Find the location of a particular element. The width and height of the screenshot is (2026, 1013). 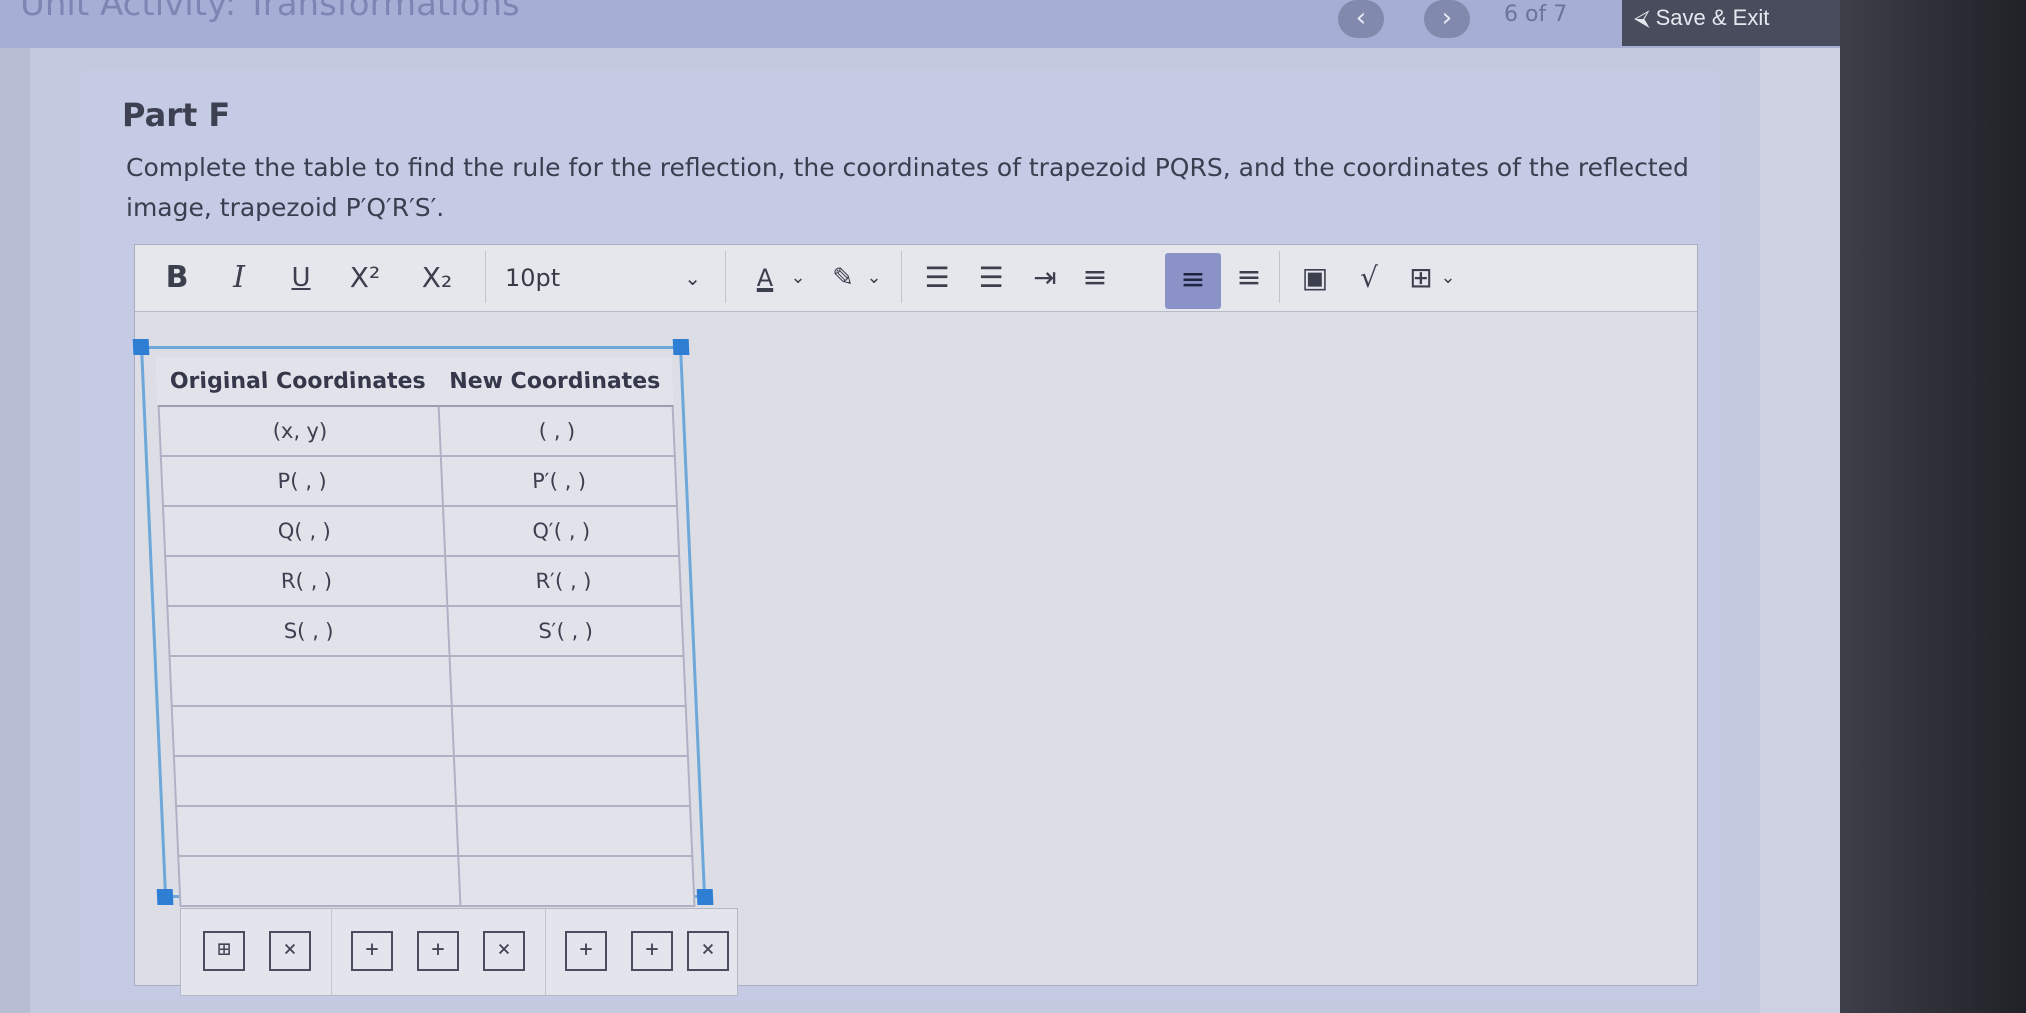

table-cell: S( , ) is located at coordinates (308, 631).